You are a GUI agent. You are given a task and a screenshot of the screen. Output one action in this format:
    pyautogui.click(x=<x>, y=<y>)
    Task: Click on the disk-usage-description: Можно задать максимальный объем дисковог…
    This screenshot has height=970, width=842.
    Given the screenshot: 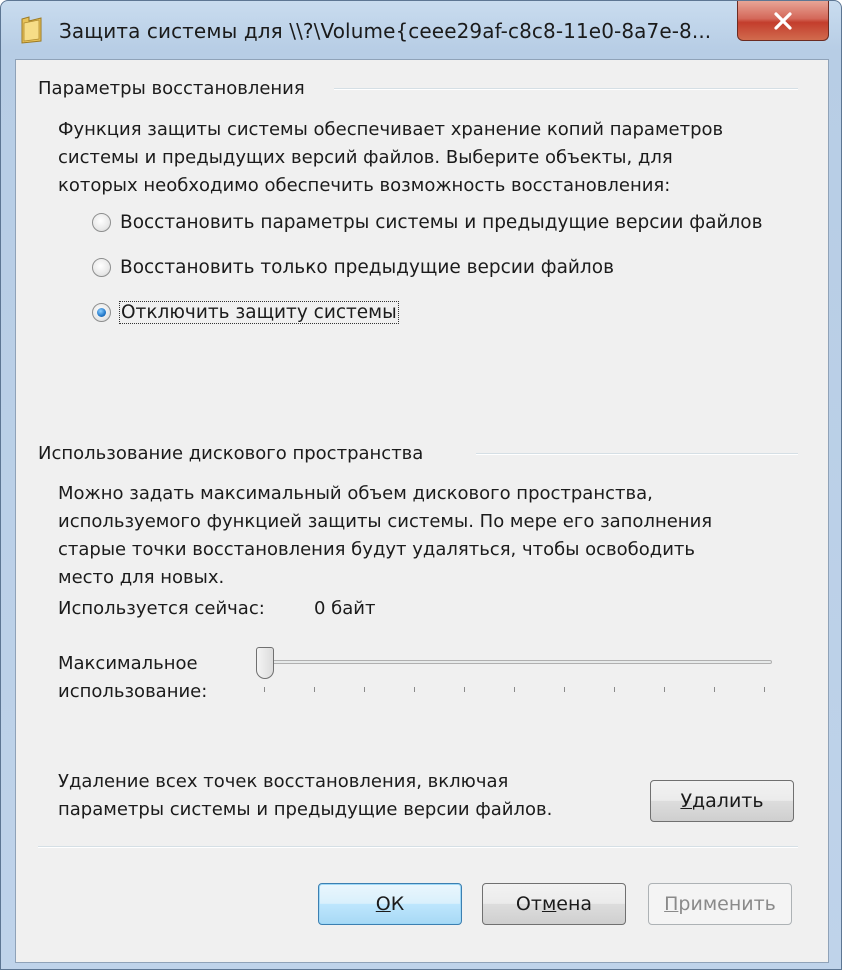 What is the action you would take?
    pyautogui.click(x=385, y=535)
    